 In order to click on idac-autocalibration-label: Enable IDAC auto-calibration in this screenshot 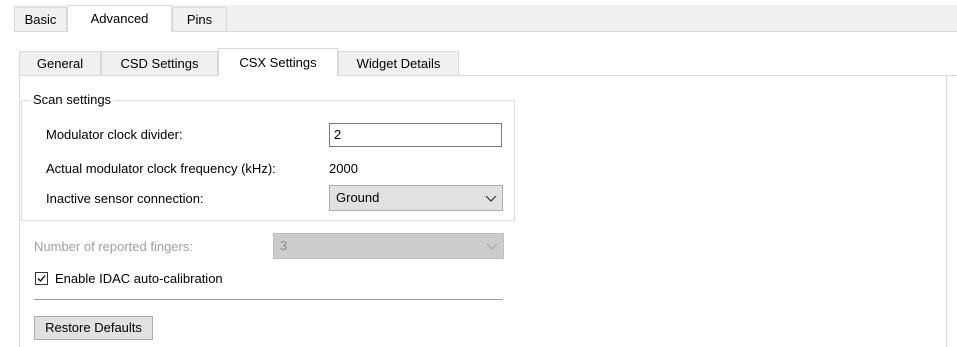, I will do `click(139, 279)`.